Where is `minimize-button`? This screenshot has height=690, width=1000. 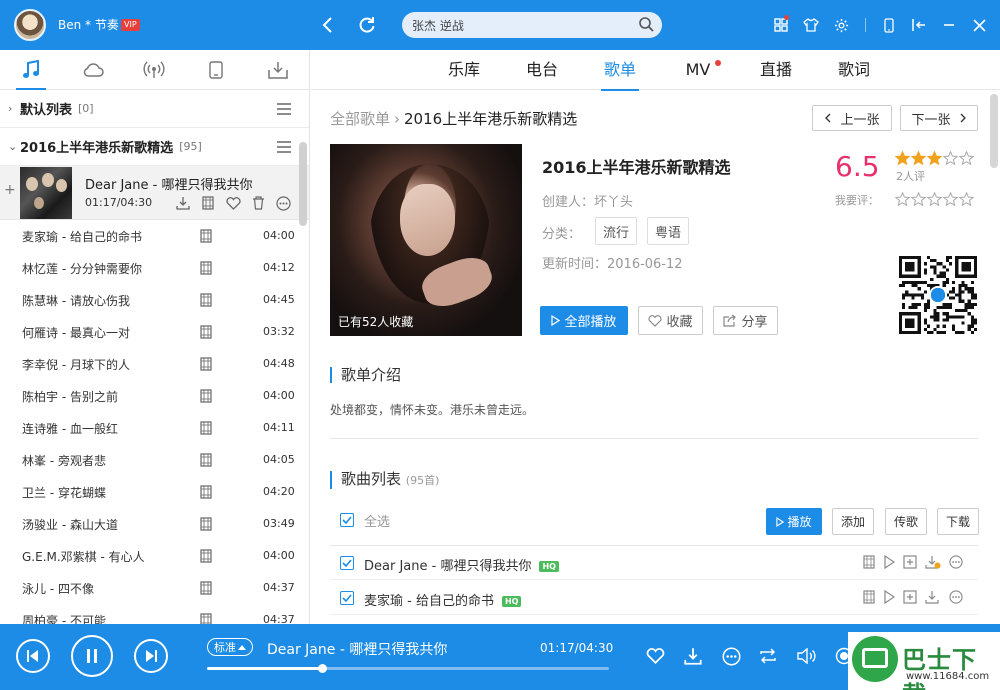 minimize-button is located at coordinates (949, 25).